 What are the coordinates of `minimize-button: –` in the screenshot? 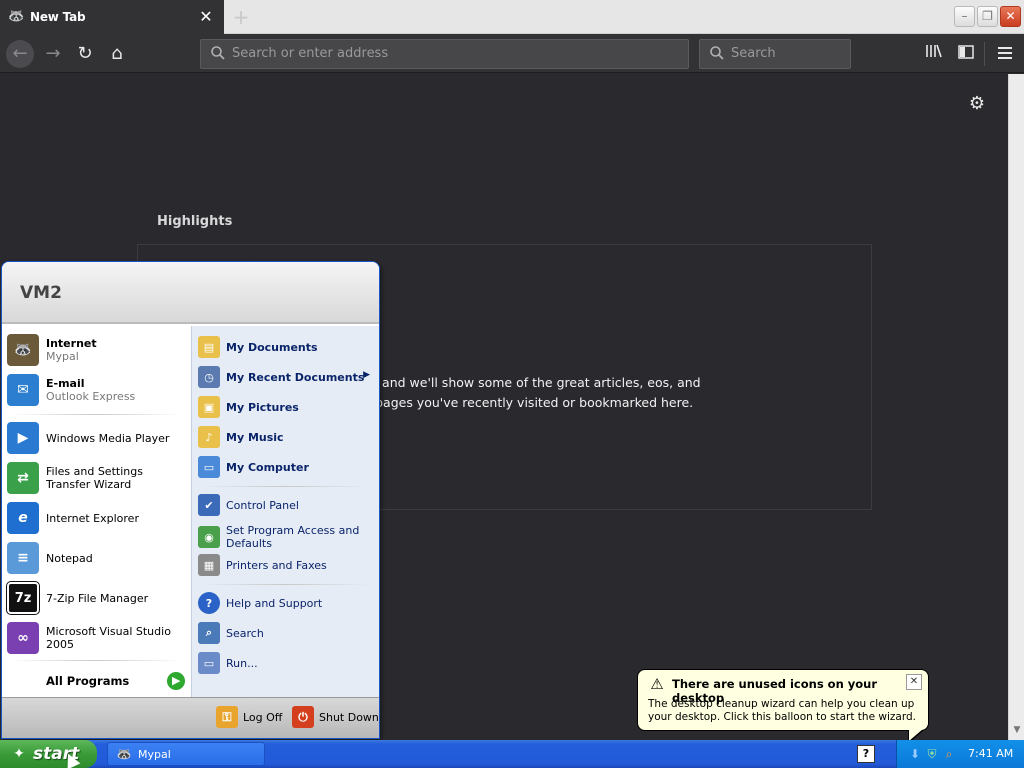 It's located at (964, 16).